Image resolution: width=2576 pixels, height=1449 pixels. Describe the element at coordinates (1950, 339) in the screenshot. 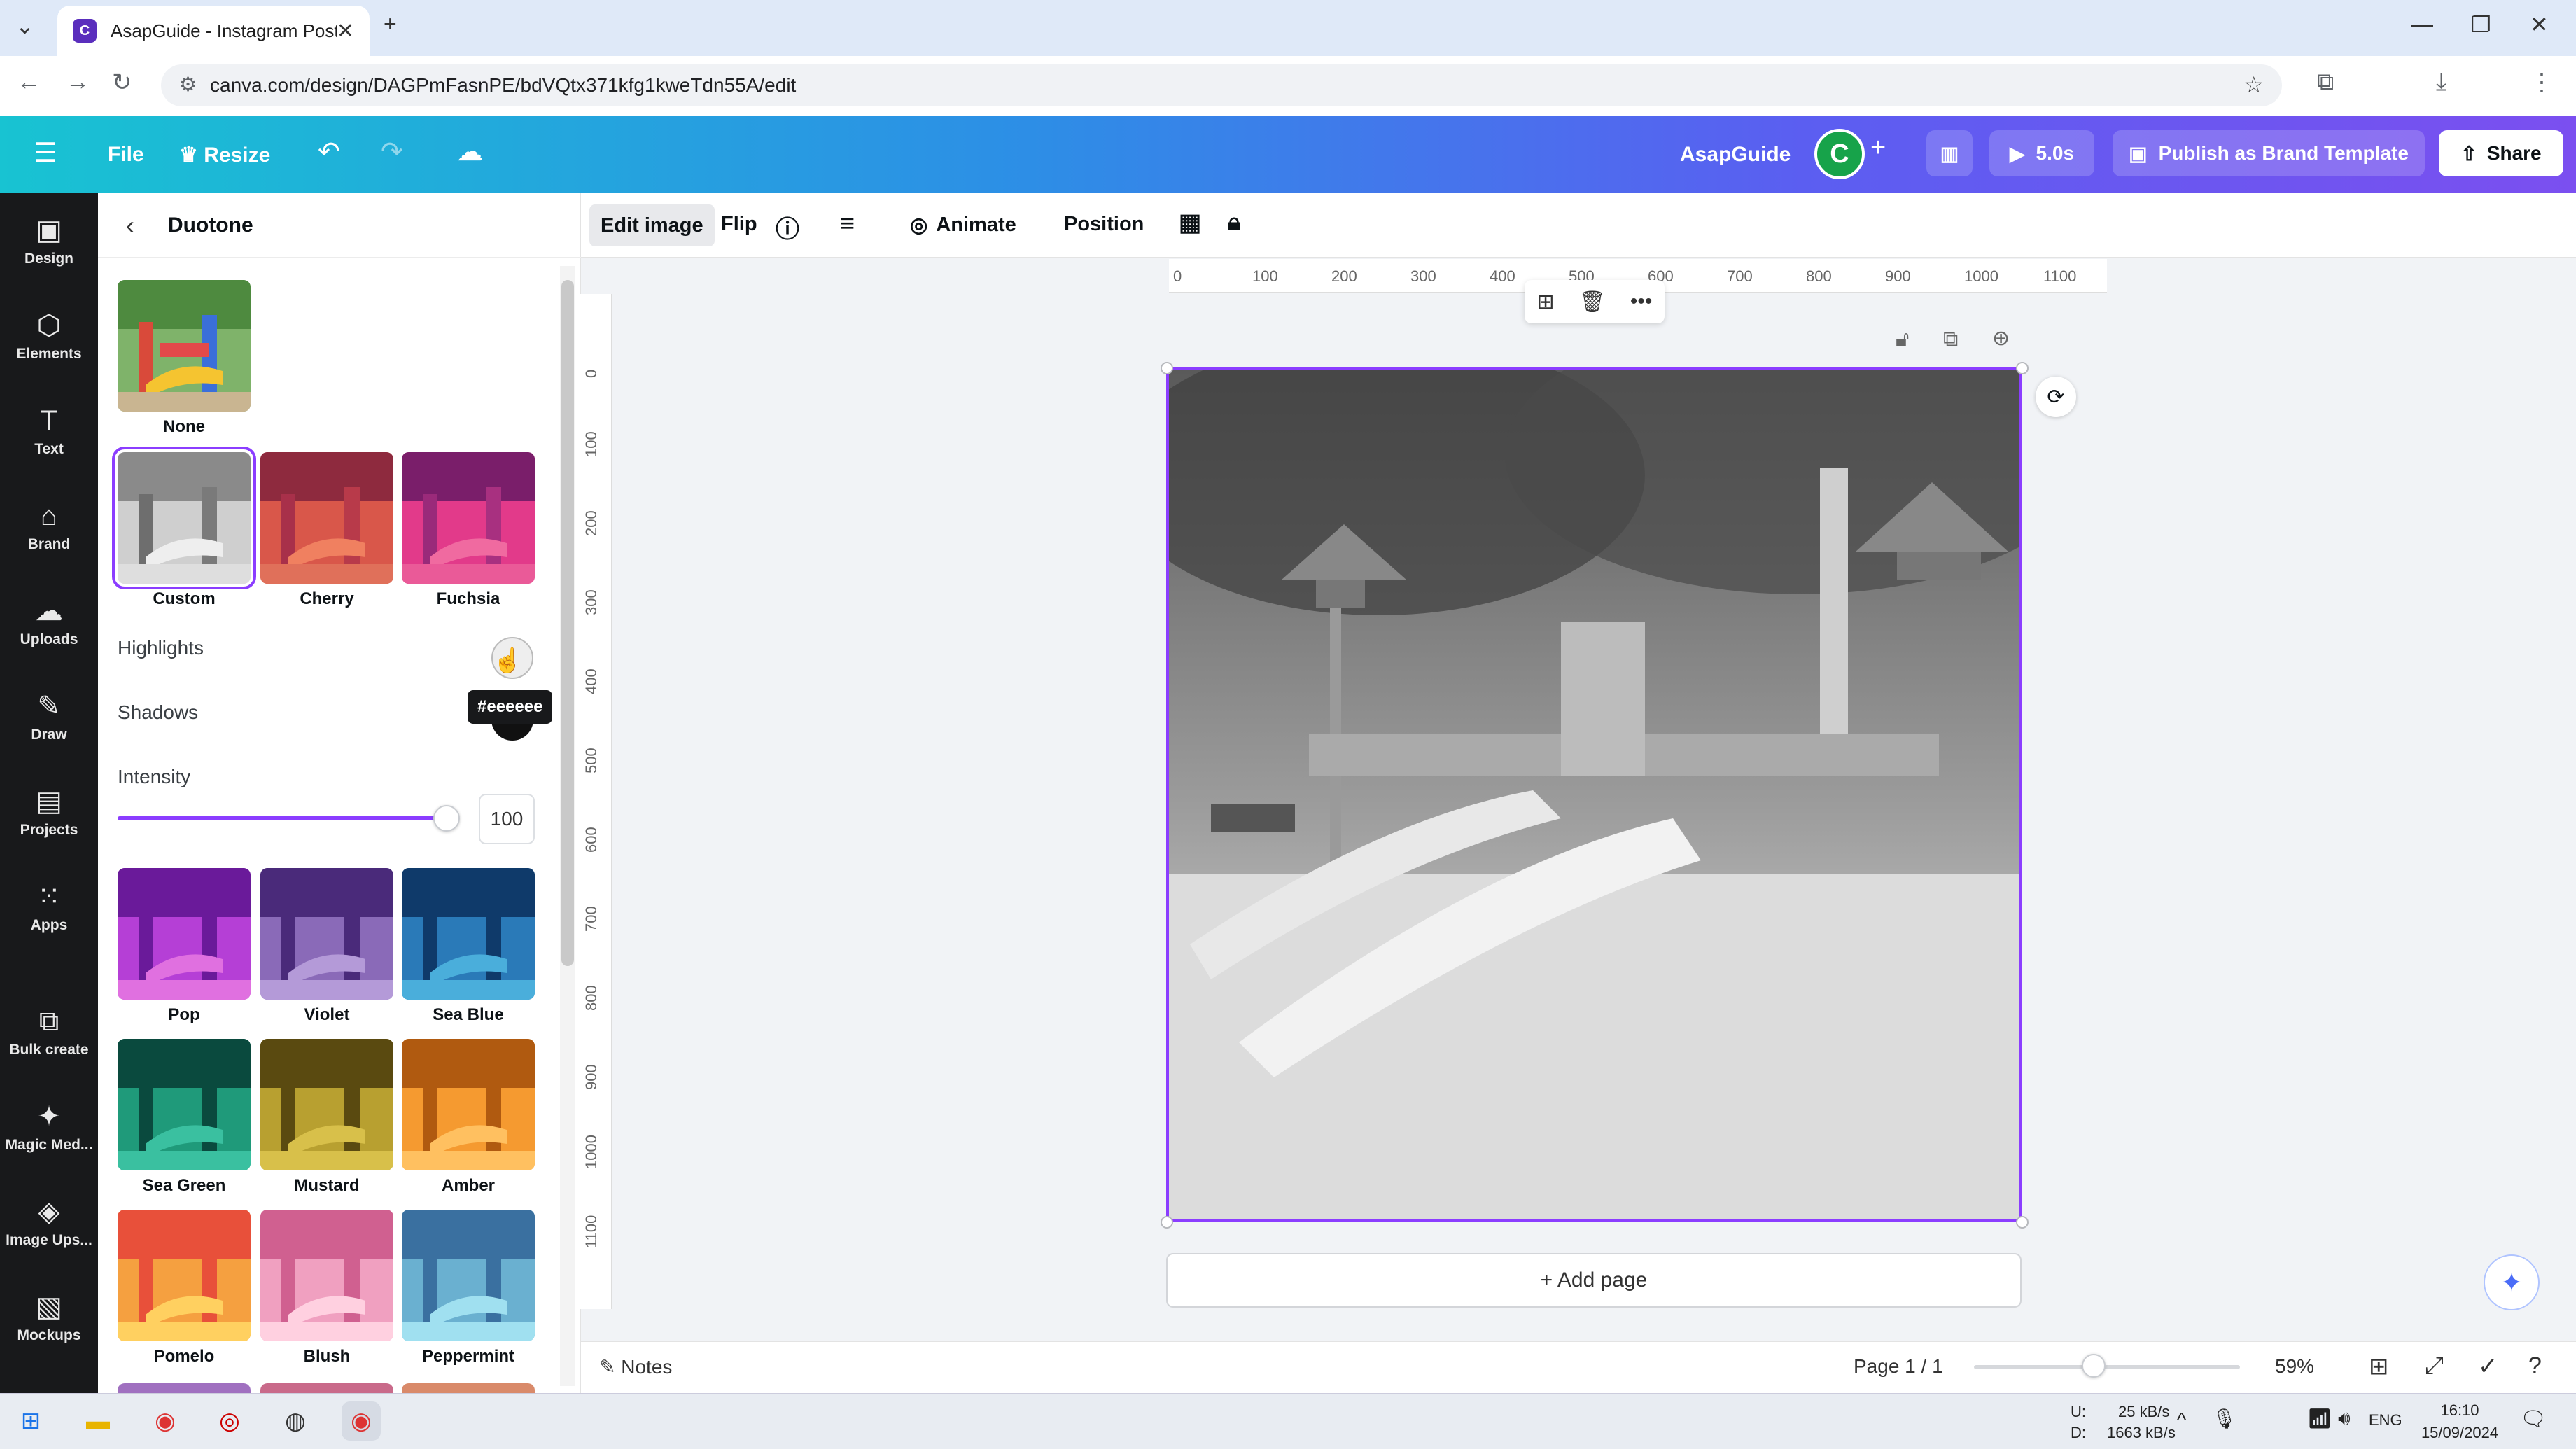

I see `page-duplicate-icon: ⧉` at that location.